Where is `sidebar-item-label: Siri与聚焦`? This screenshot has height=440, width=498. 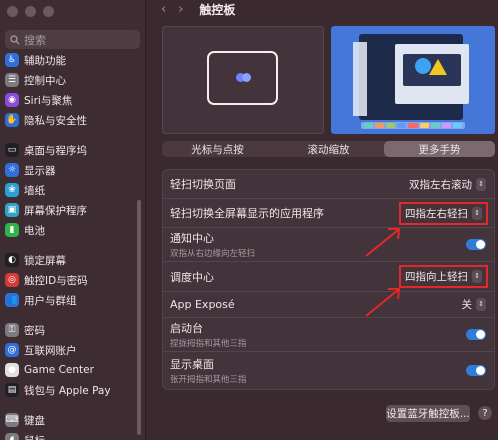 sidebar-item-label: Siri与聚焦 is located at coordinates (48, 100).